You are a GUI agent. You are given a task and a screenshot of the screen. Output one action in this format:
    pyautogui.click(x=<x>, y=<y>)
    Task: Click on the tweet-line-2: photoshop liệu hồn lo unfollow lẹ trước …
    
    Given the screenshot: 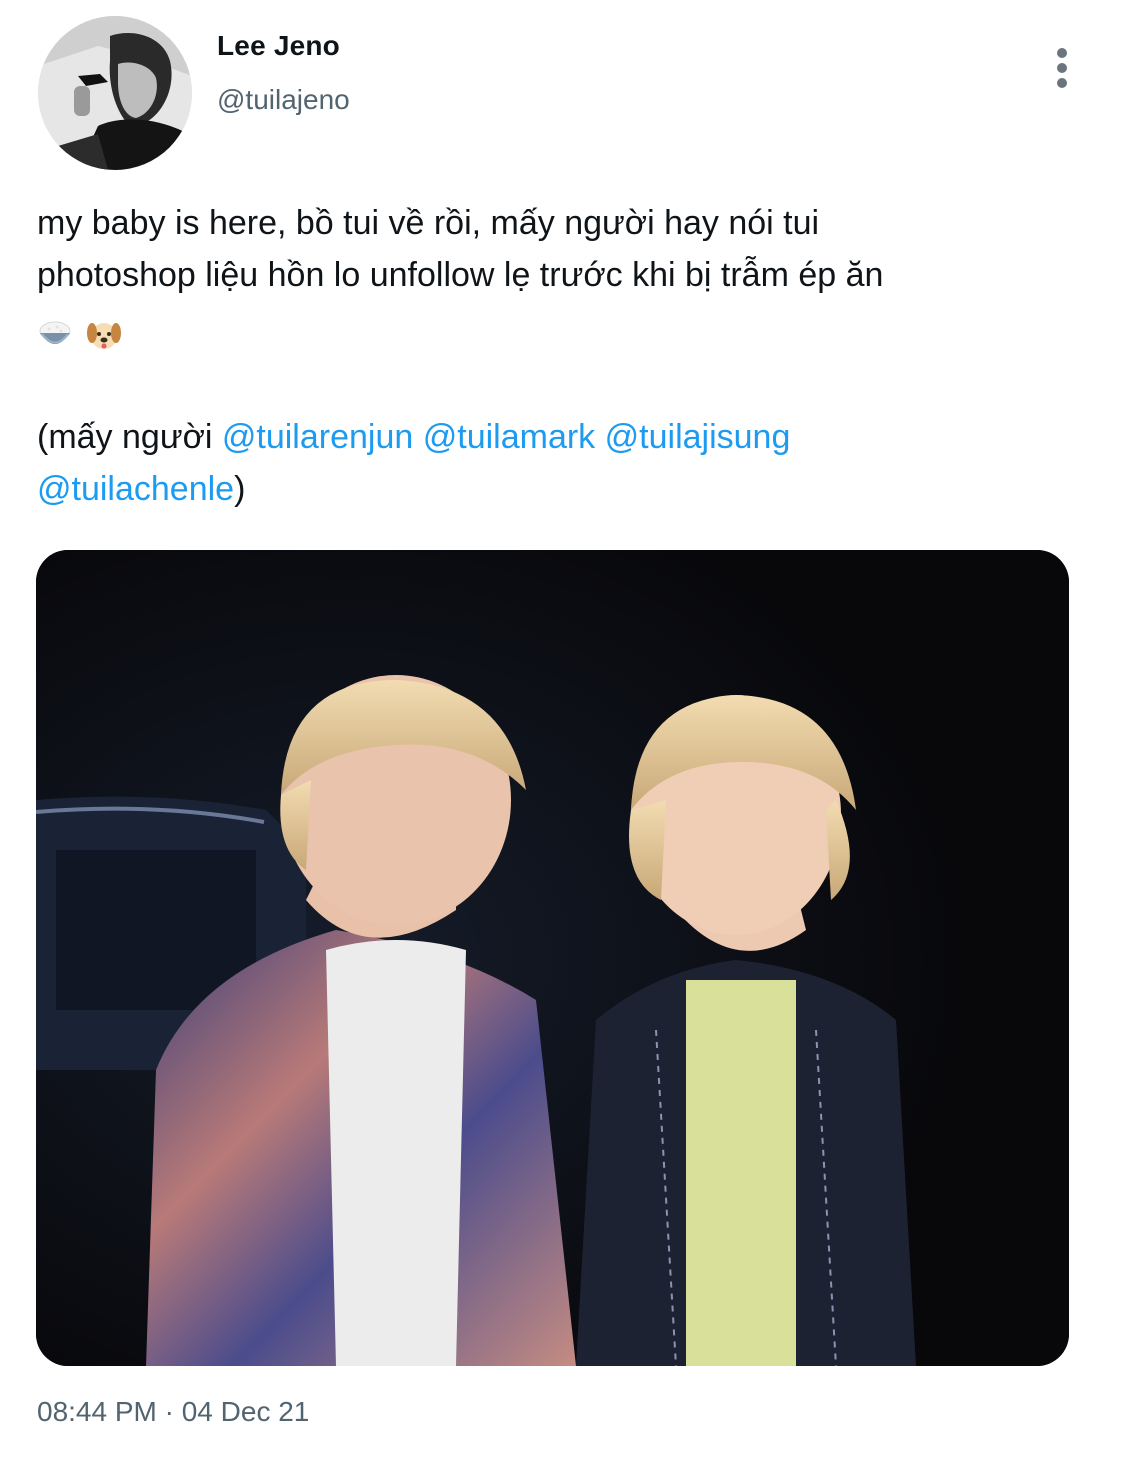 What is the action you would take?
    pyautogui.click(x=460, y=275)
    